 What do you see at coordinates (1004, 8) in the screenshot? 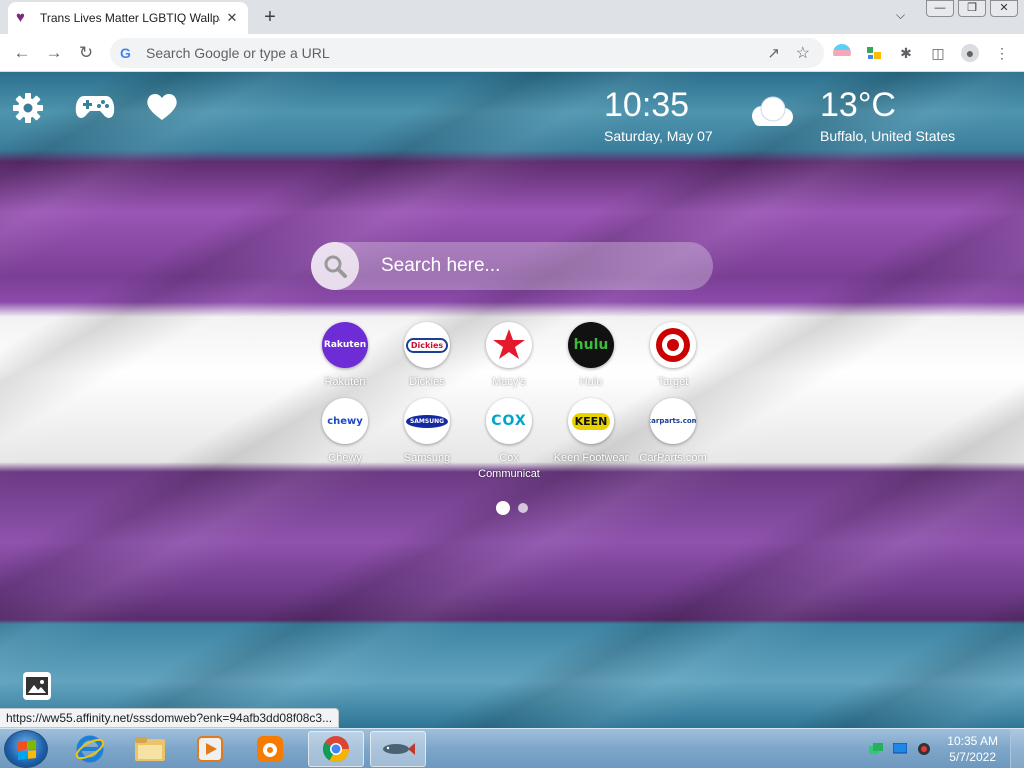
I see `close-window-button: ✕` at bounding box center [1004, 8].